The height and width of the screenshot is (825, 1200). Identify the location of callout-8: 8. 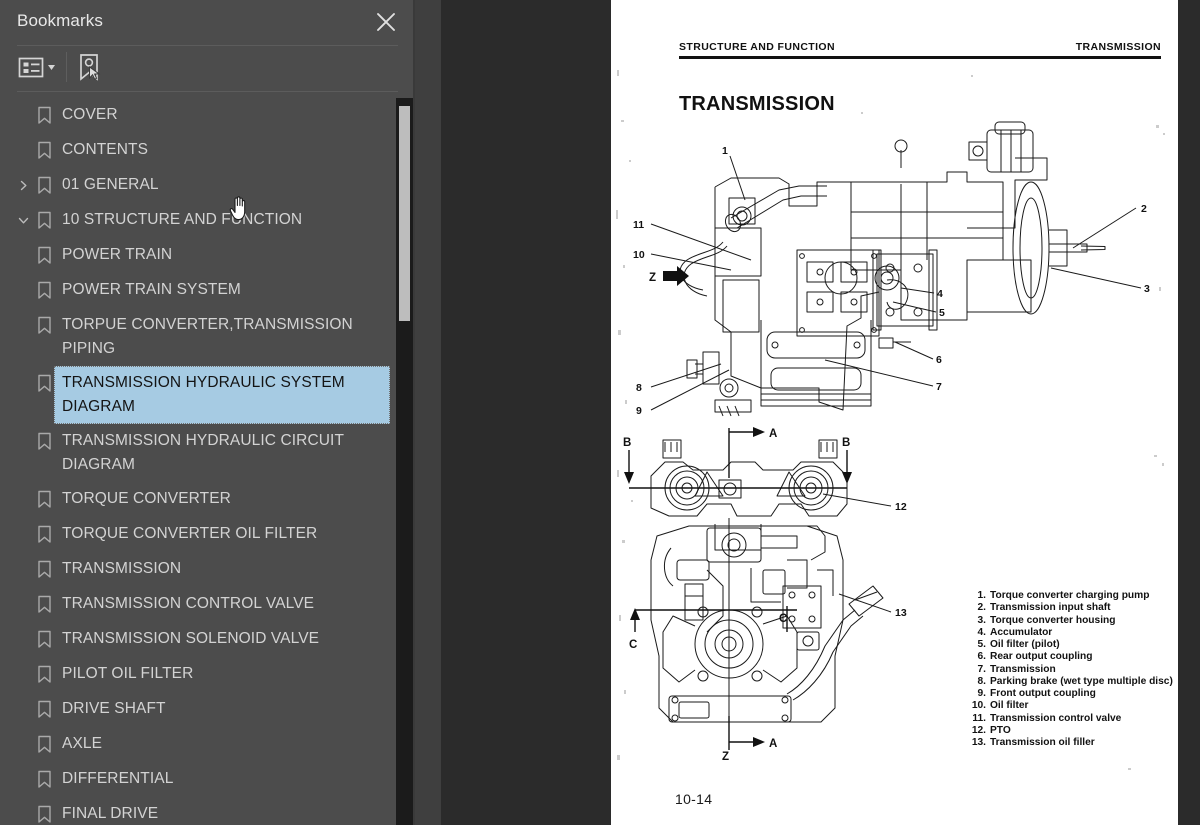
(639, 388).